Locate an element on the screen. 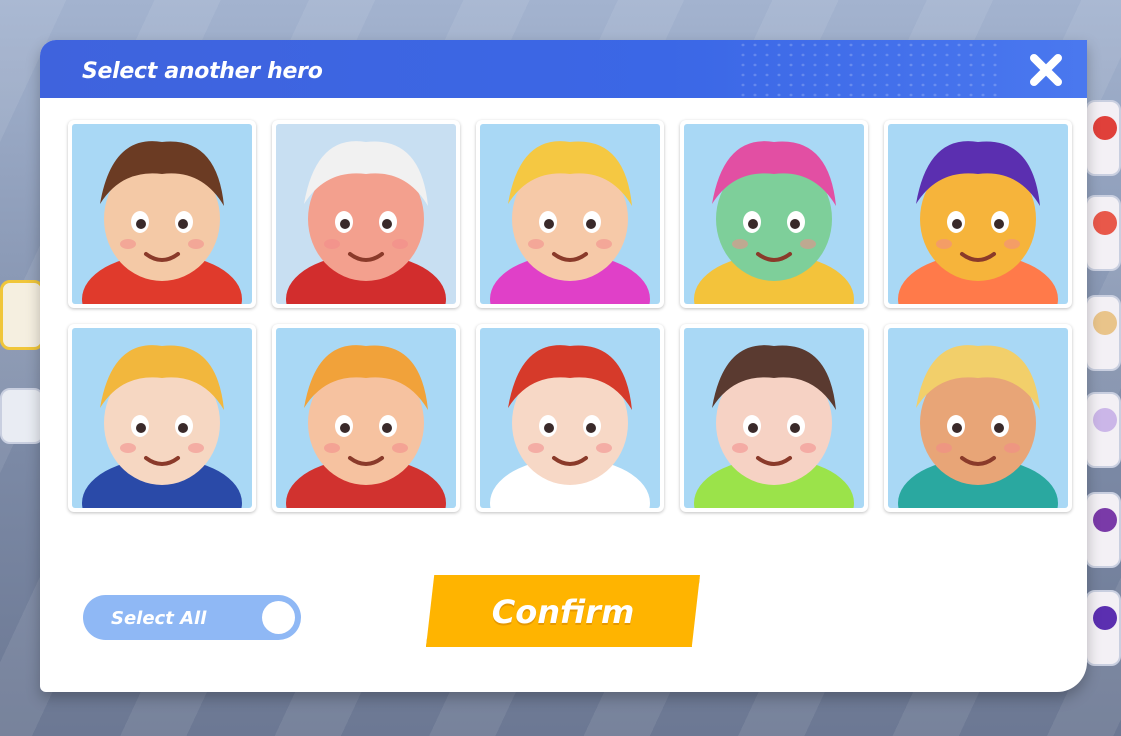 This screenshot has height=736, width=1121. confirm-button: Confirm is located at coordinates (563, 611).